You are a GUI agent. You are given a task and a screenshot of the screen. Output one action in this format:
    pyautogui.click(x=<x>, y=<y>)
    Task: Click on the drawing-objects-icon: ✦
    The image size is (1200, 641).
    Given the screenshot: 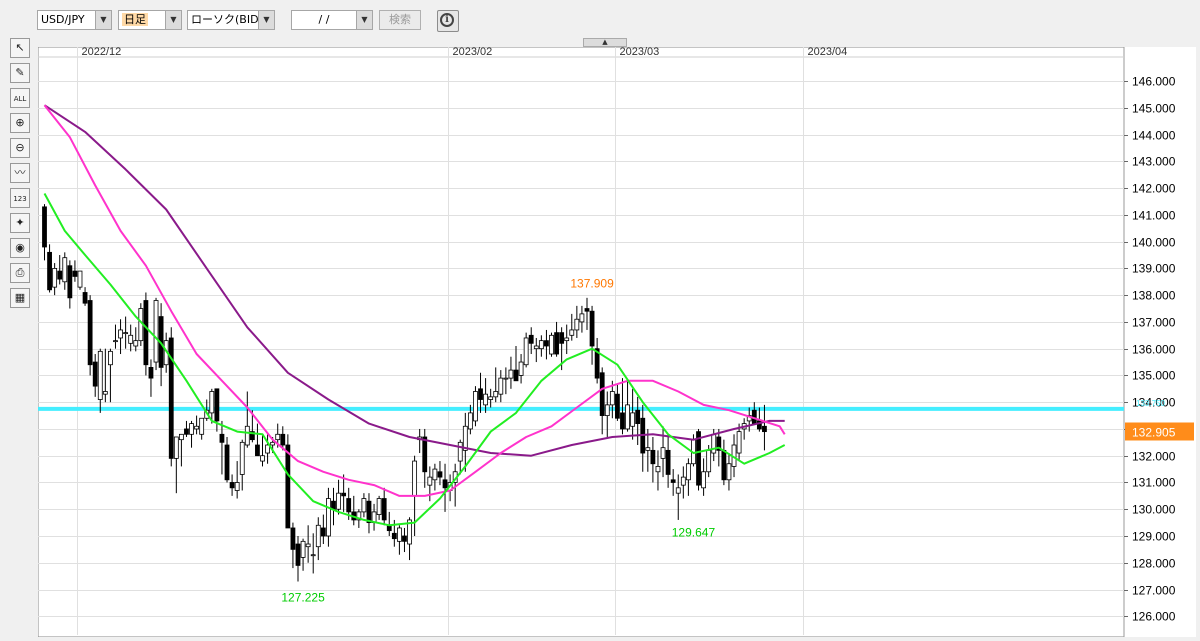 What is the action you would take?
    pyautogui.click(x=20, y=223)
    